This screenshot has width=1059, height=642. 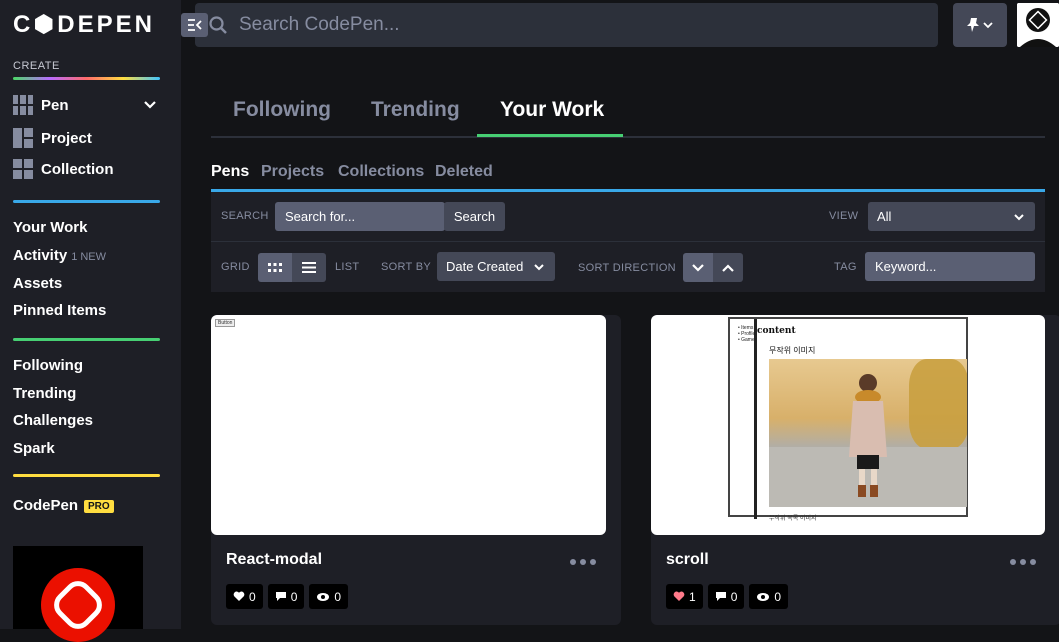 I want to click on nav-activity-label: Activity, so click(x=40, y=255).